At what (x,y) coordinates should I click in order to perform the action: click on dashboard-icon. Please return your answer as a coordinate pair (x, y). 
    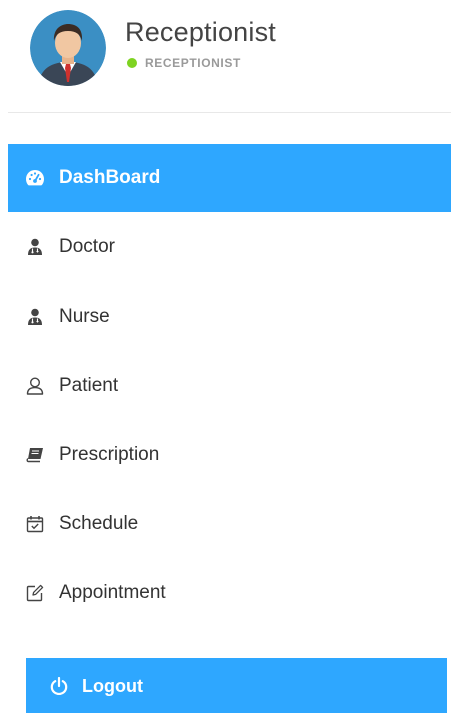
    Looking at the image, I should click on (35, 178).